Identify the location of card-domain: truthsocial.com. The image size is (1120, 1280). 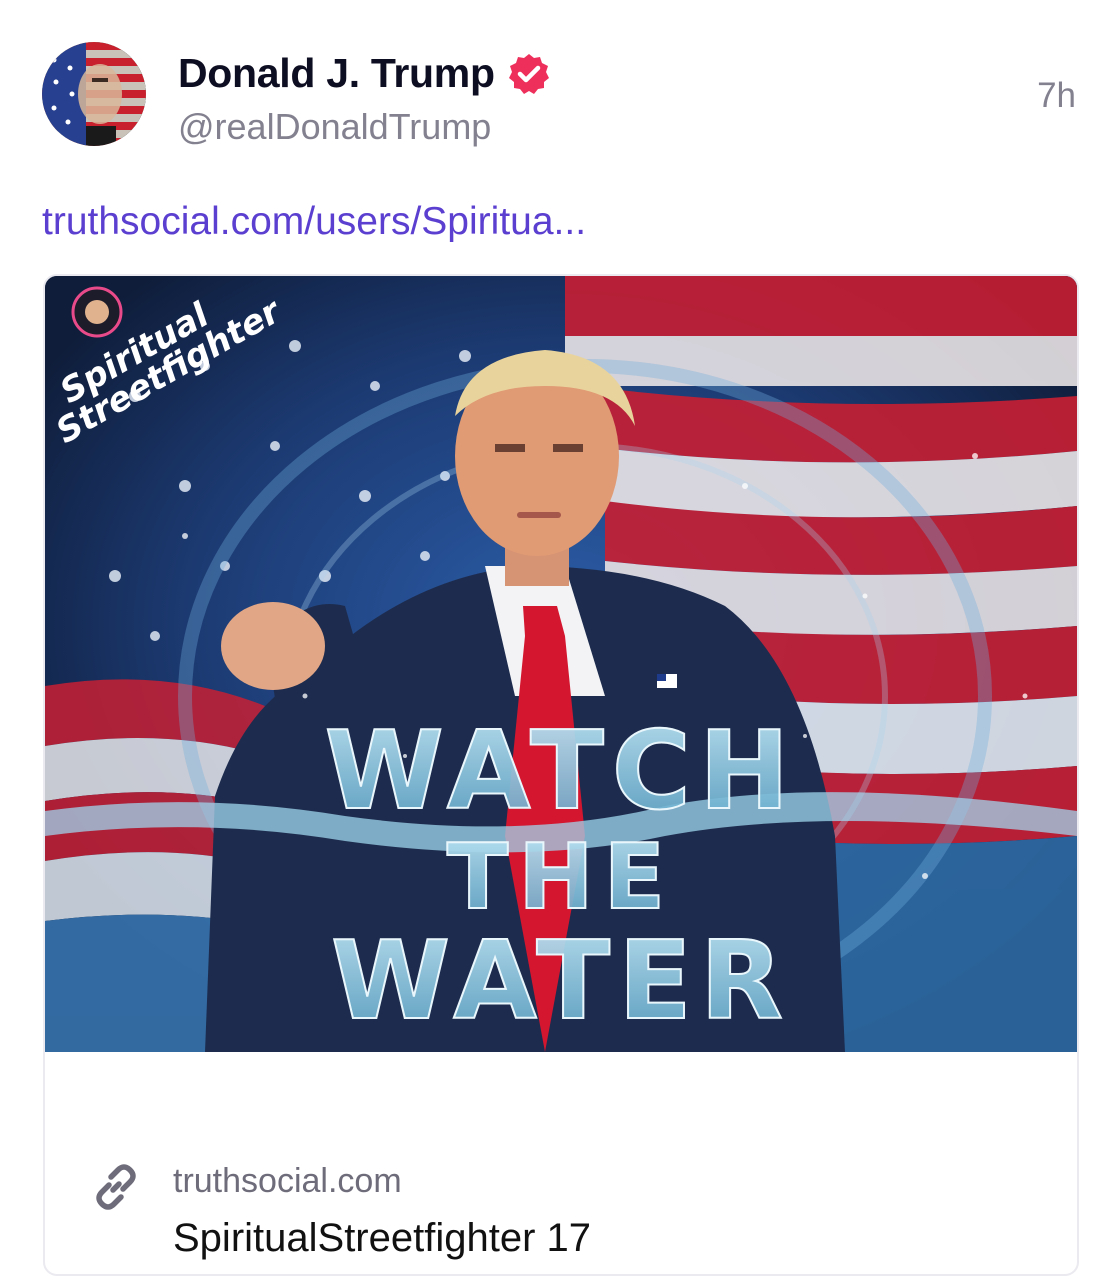
(287, 1181).